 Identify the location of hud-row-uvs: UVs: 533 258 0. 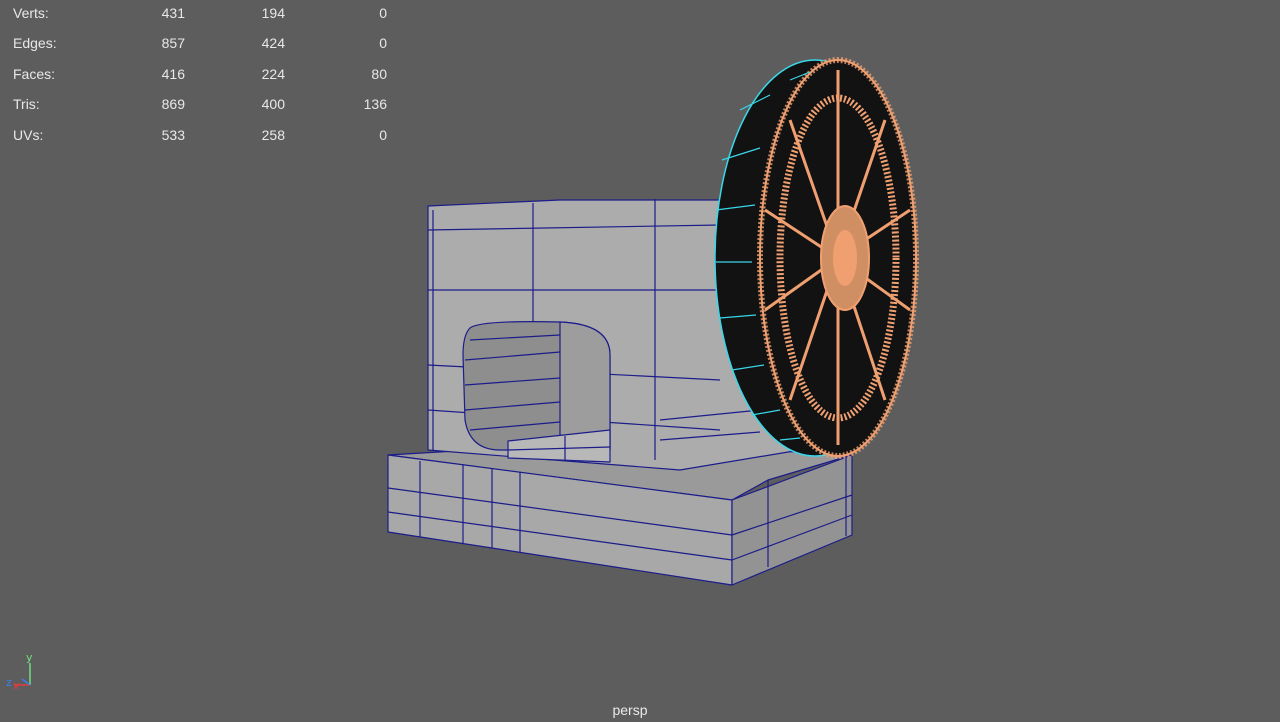
(200, 137).